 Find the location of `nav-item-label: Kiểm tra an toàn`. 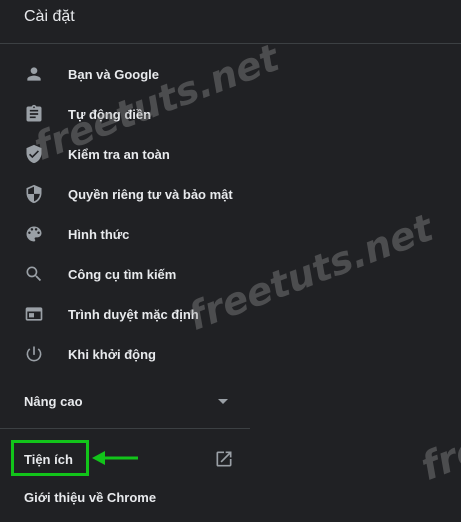

nav-item-label: Kiểm tra an toàn is located at coordinates (119, 154).